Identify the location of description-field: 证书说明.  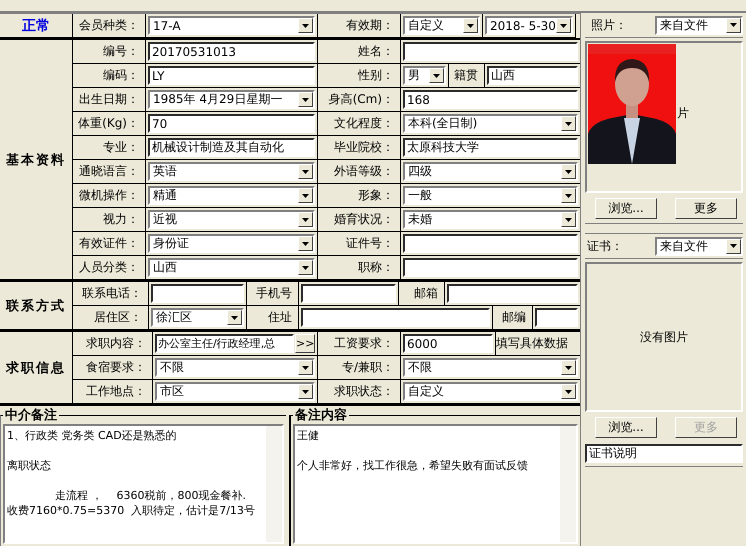
(664, 453).